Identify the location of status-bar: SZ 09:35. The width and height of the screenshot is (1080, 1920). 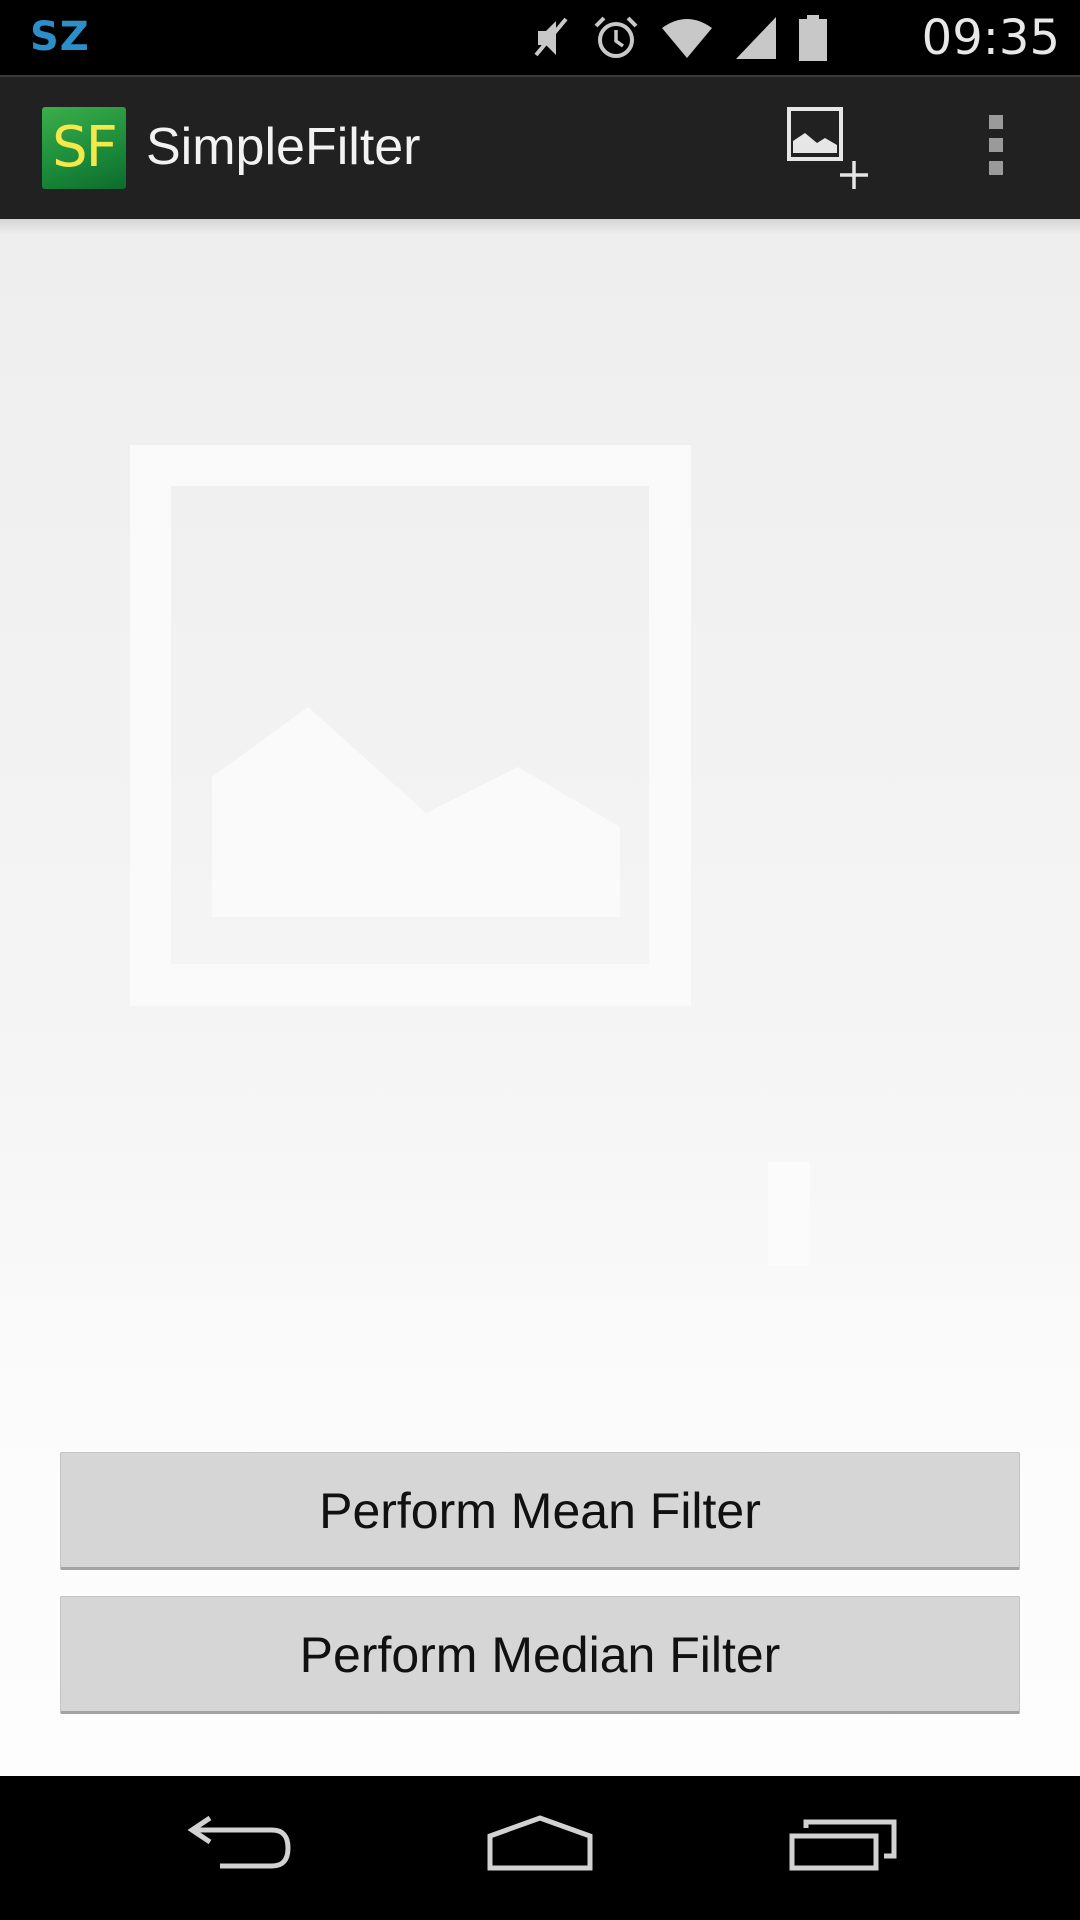
(540, 37).